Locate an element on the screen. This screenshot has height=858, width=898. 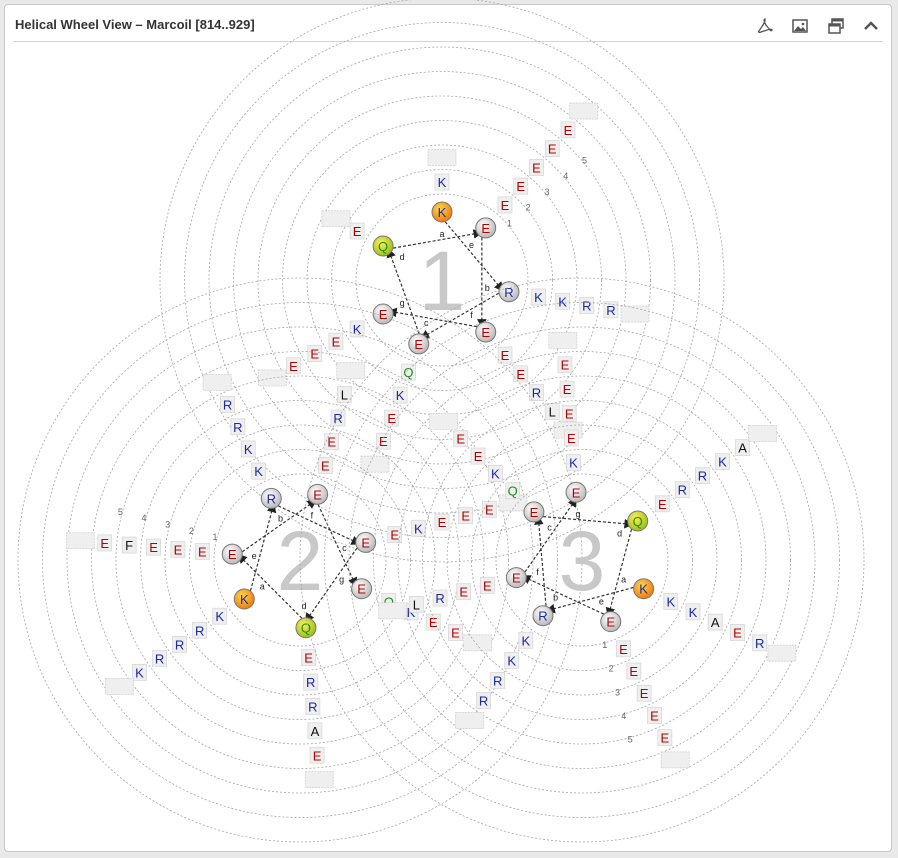
turn-number: 2 is located at coordinates (191, 531).